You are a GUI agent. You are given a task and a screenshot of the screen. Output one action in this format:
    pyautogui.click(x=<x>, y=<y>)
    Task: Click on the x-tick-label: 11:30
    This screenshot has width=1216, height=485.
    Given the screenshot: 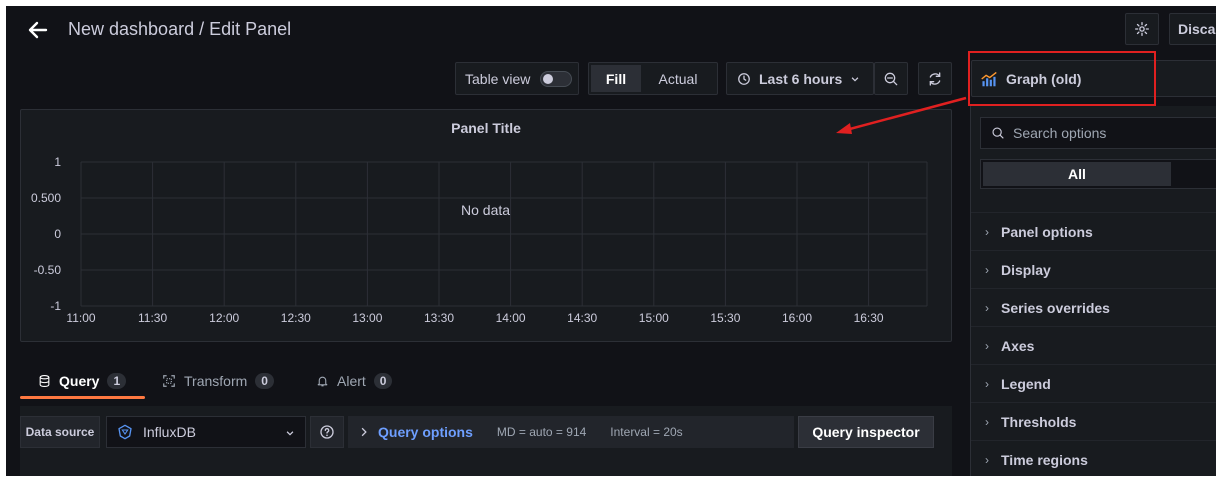 What is the action you would take?
    pyautogui.click(x=152, y=318)
    